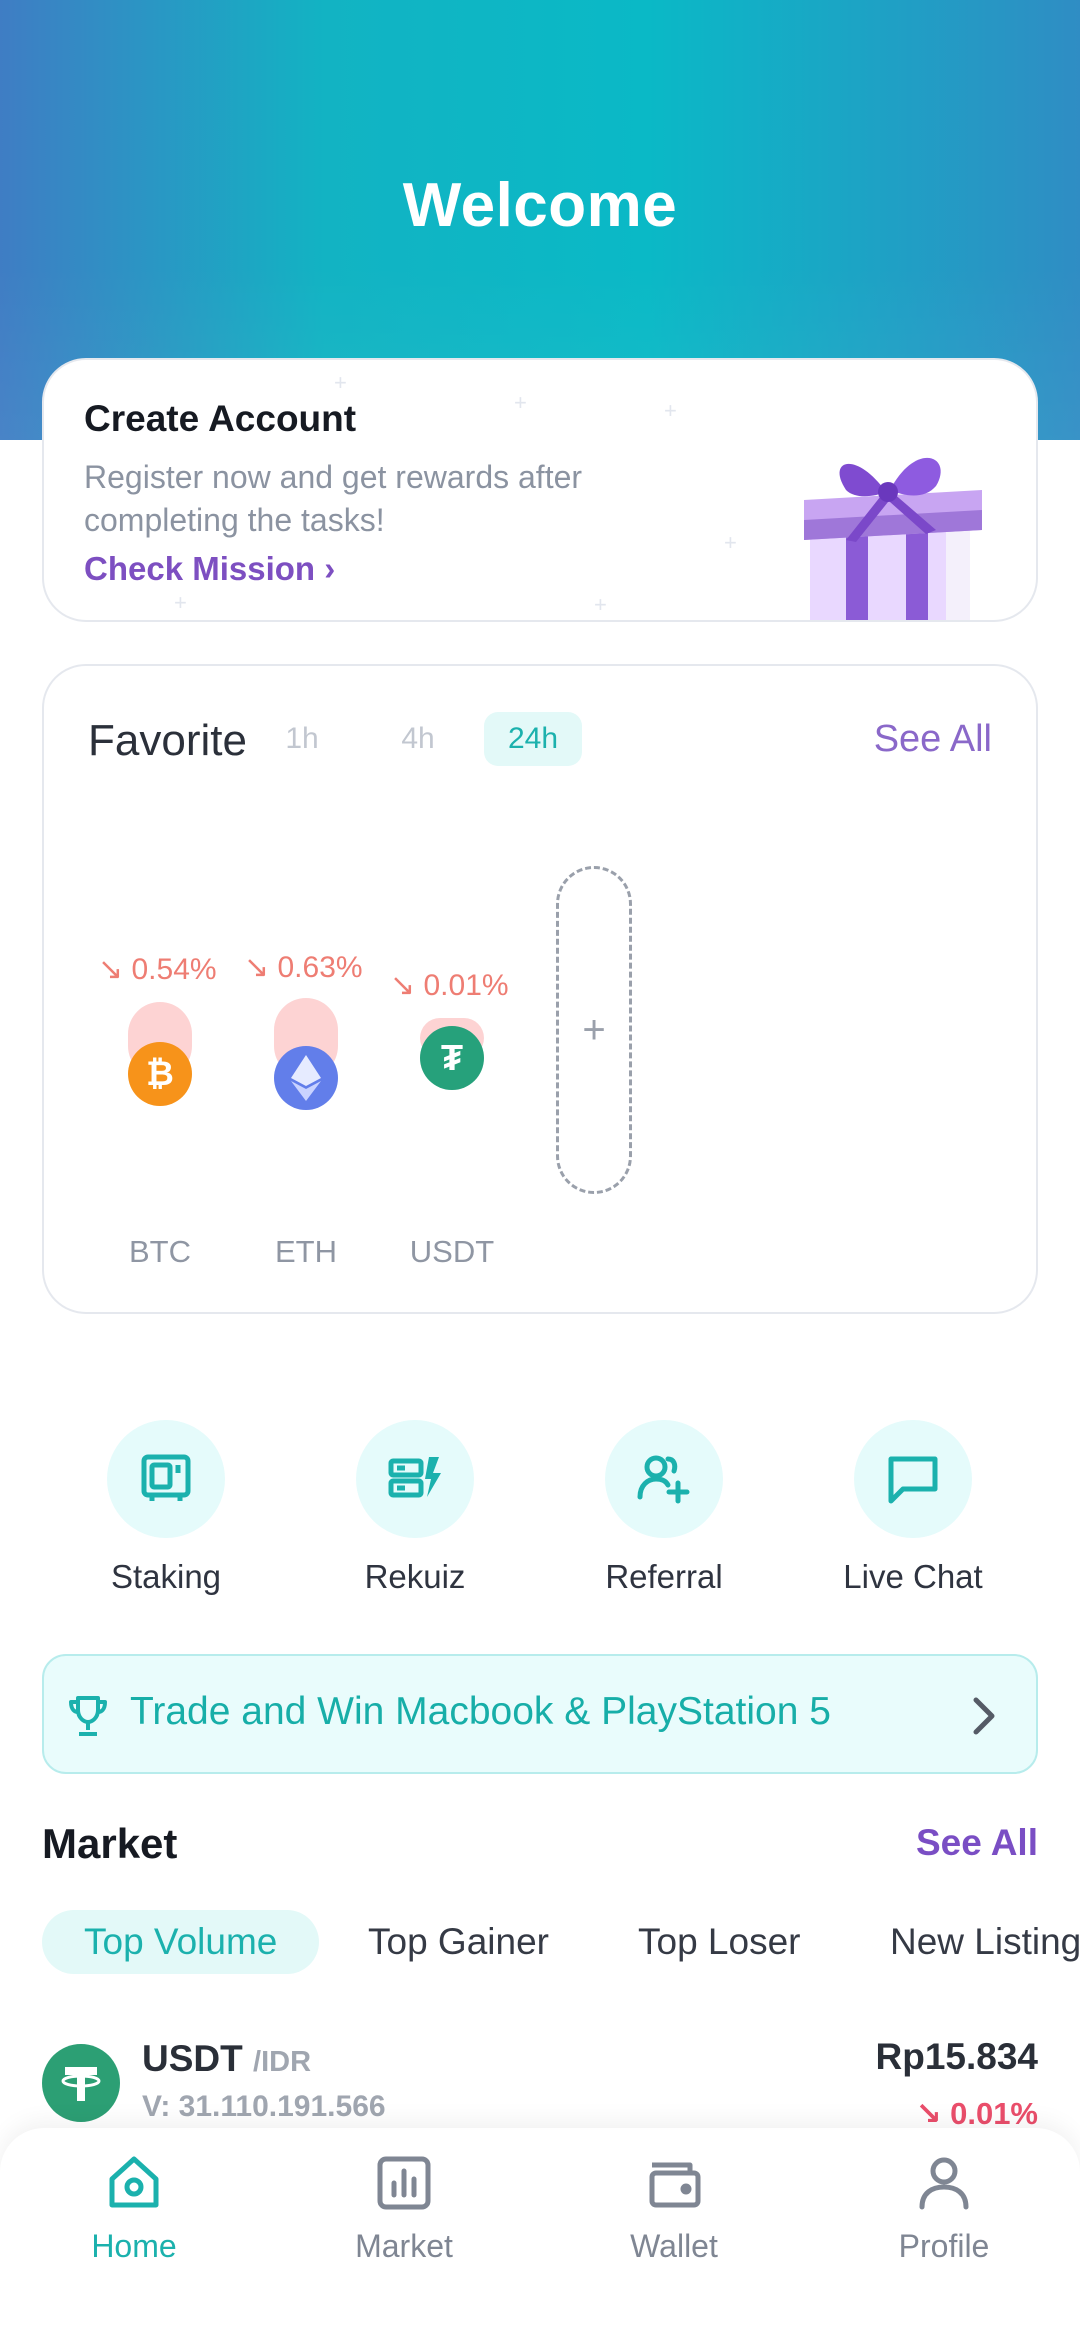 Image resolution: width=1080 pixels, height=2340 pixels. What do you see at coordinates (160, 1074) in the screenshot?
I see `btc-coin-icon: ₿` at bounding box center [160, 1074].